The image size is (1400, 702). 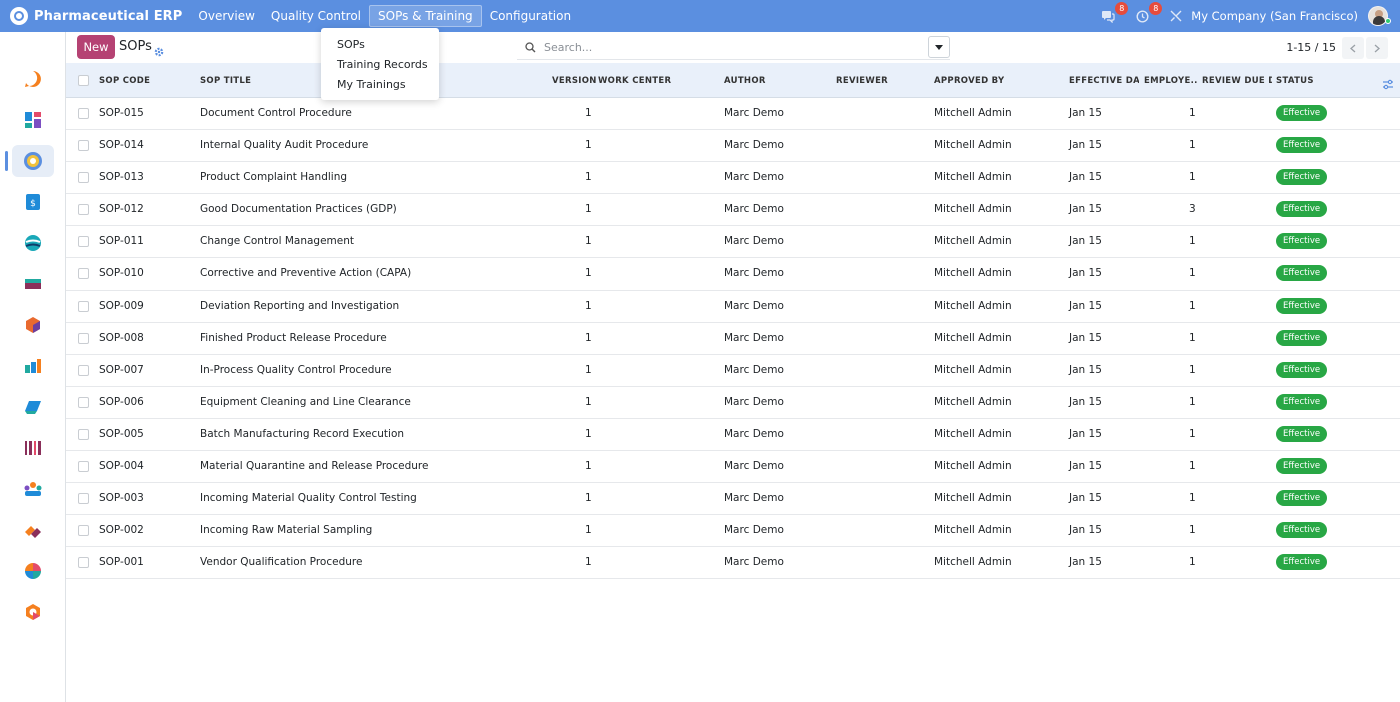 I want to click on menu-sops-training: SOPs & Training, so click(x=425, y=16).